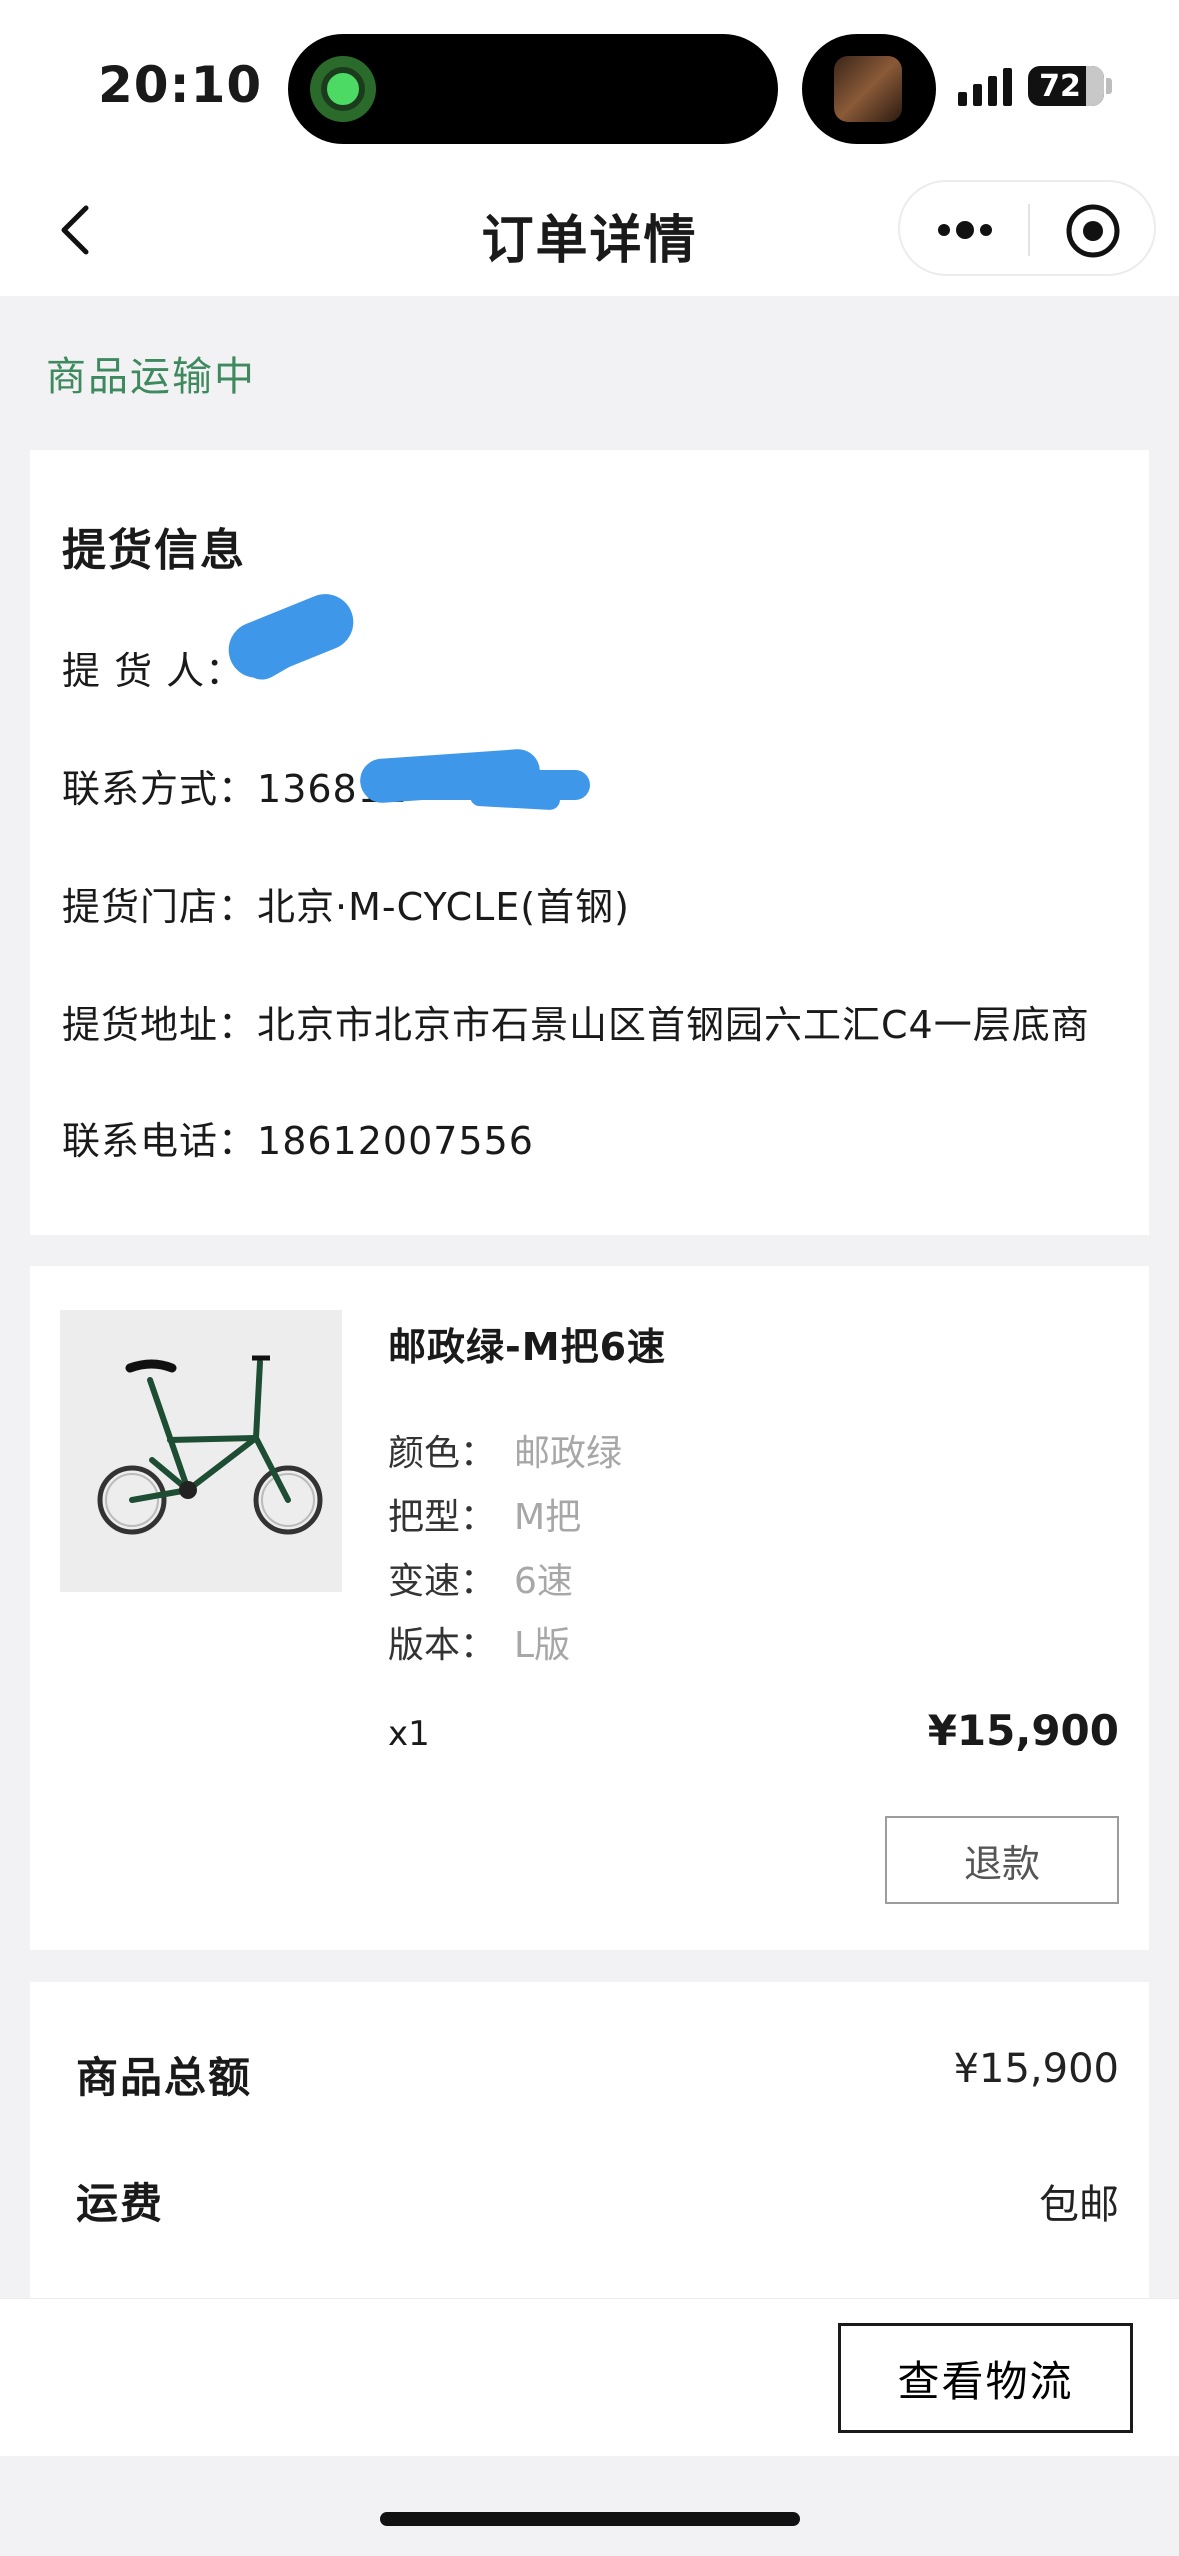  I want to click on quantity: x1, so click(409, 1734).